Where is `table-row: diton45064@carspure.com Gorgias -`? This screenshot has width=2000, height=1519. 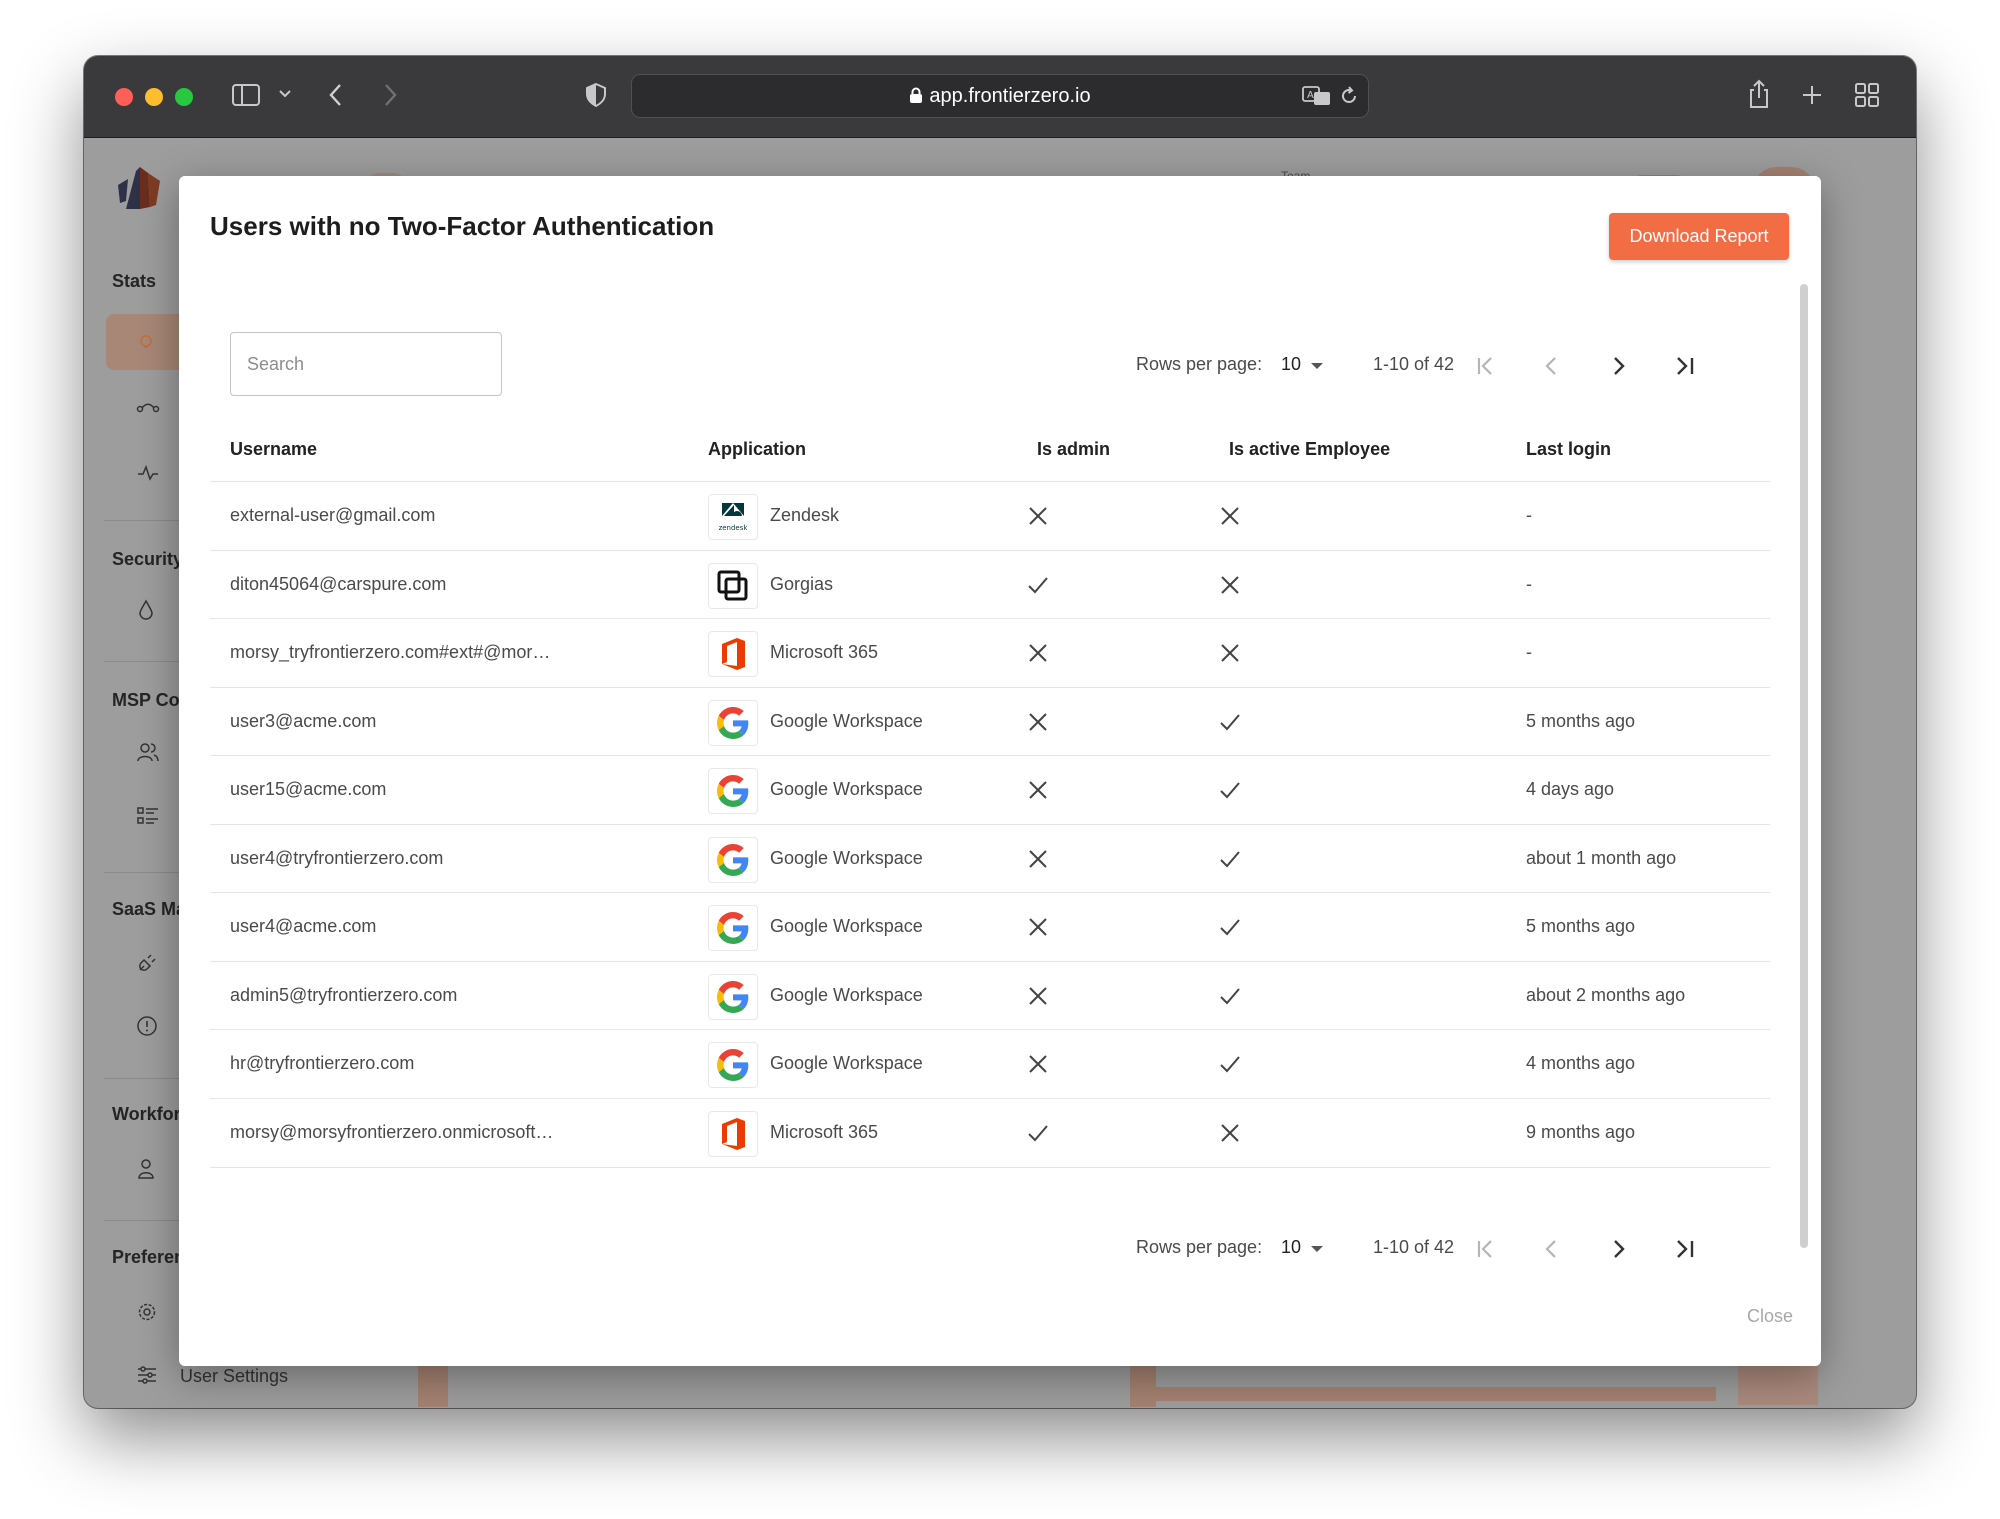
table-row: diton45064@carspure.com Gorgias - is located at coordinates (990, 584).